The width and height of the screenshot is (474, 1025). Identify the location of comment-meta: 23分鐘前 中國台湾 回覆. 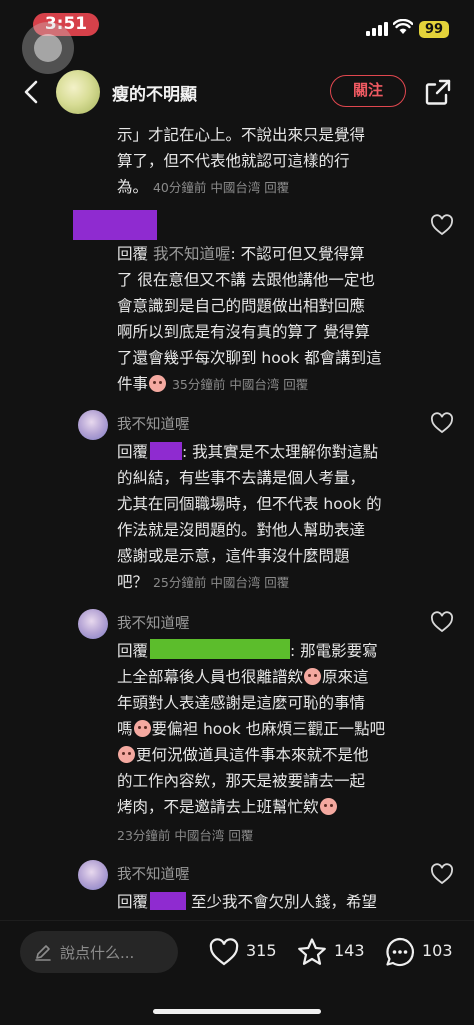
(185, 835).